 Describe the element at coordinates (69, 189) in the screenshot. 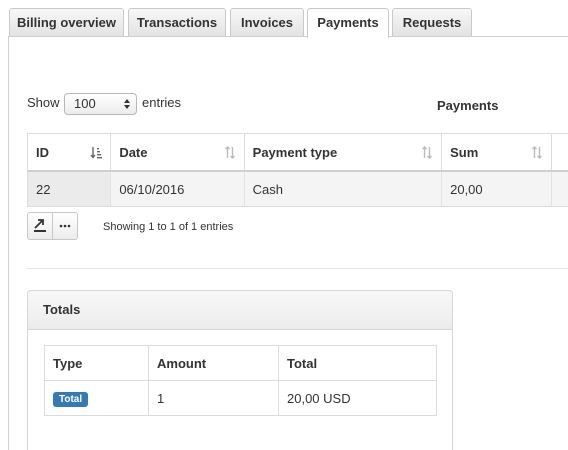

I see `cell-id: 22` at that location.